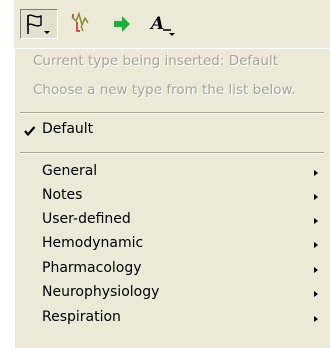 This screenshot has height=348, width=330. What do you see at coordinates (30, 131) in the screenshot?
I see `checkmark-icon` at bounding box center [30, 131].